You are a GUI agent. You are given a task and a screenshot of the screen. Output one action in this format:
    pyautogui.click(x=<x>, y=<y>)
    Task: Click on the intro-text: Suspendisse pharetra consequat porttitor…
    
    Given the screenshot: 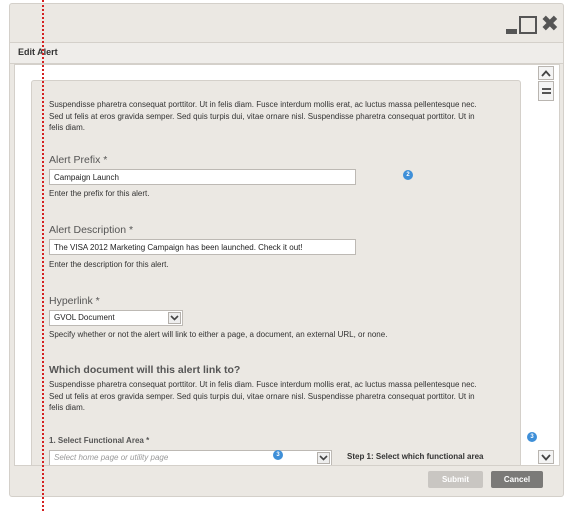 What is the action you would take?
    pyautogui.click(x=263, y=116)
    